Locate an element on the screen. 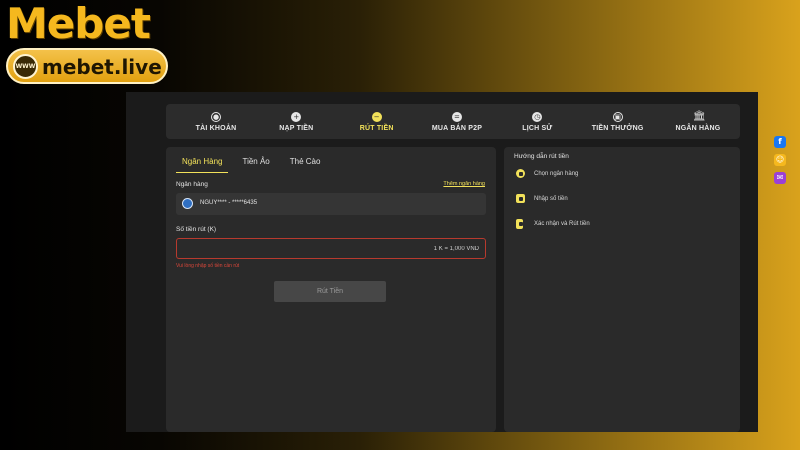  bank-check-icon is located at coordinates (520, 173).